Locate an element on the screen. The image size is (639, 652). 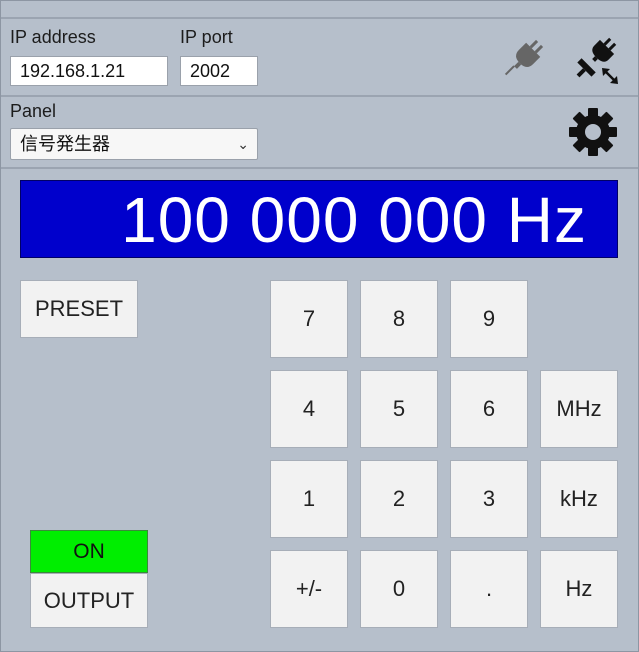
top-divider is located at coordinates (319, 18).